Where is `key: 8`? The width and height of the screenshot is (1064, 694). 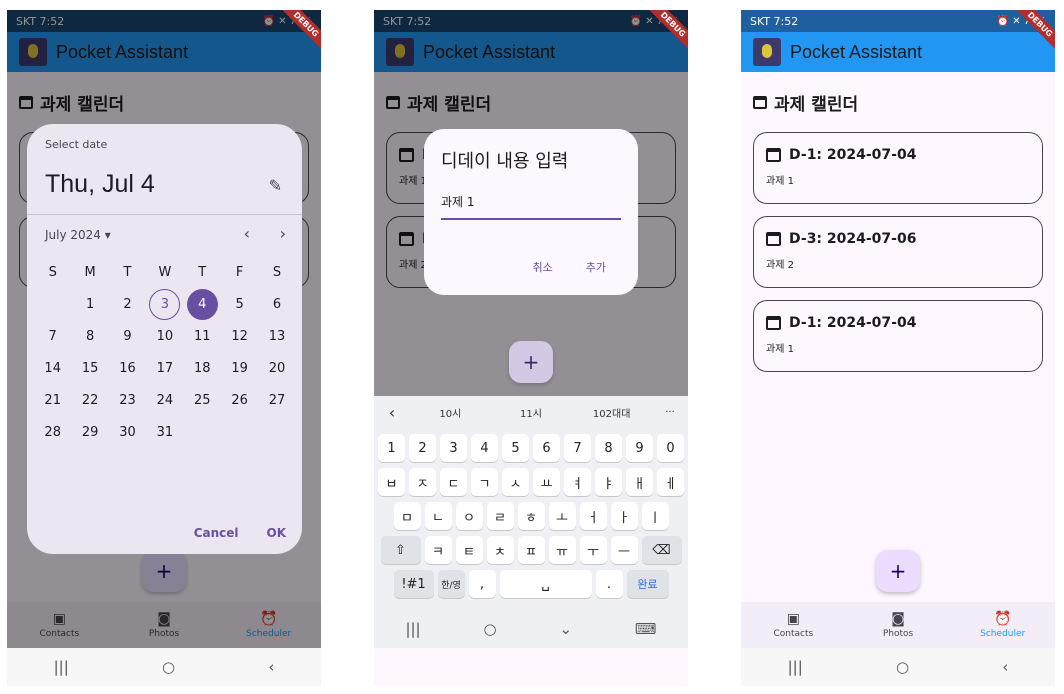 key: 8 is located at coordinates (608, 448).